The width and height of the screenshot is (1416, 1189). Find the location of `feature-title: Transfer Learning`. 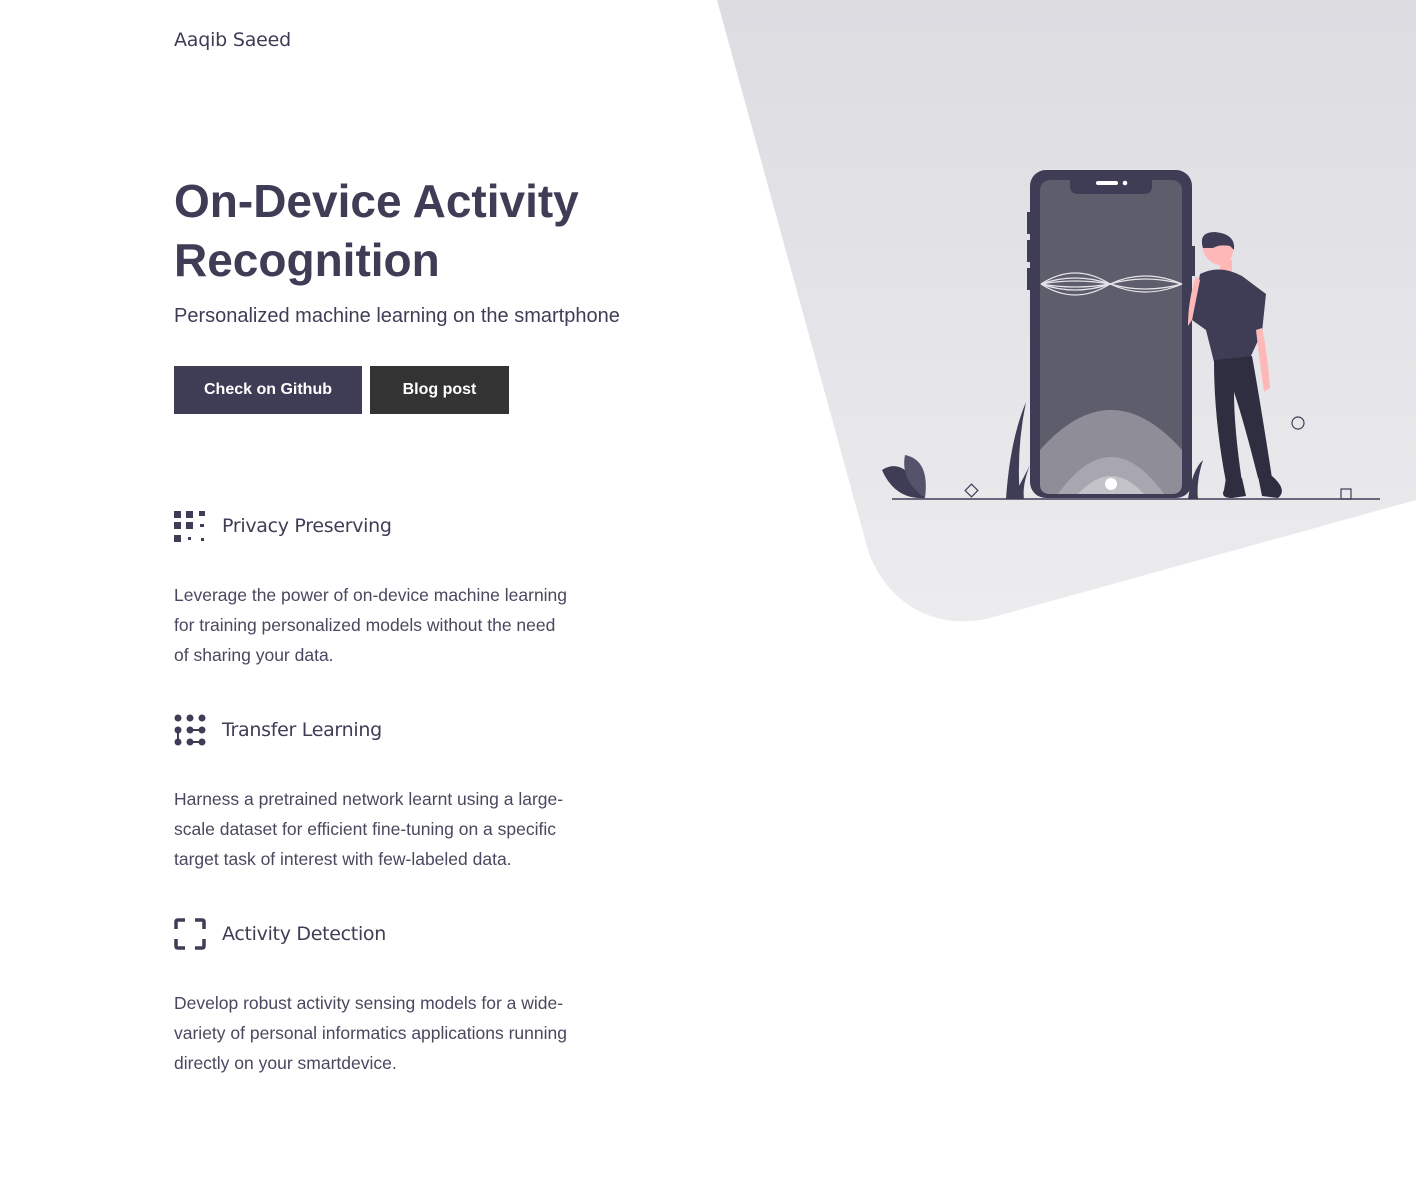

feature-title: Transfer Learning is located at coordinates (302, 730).